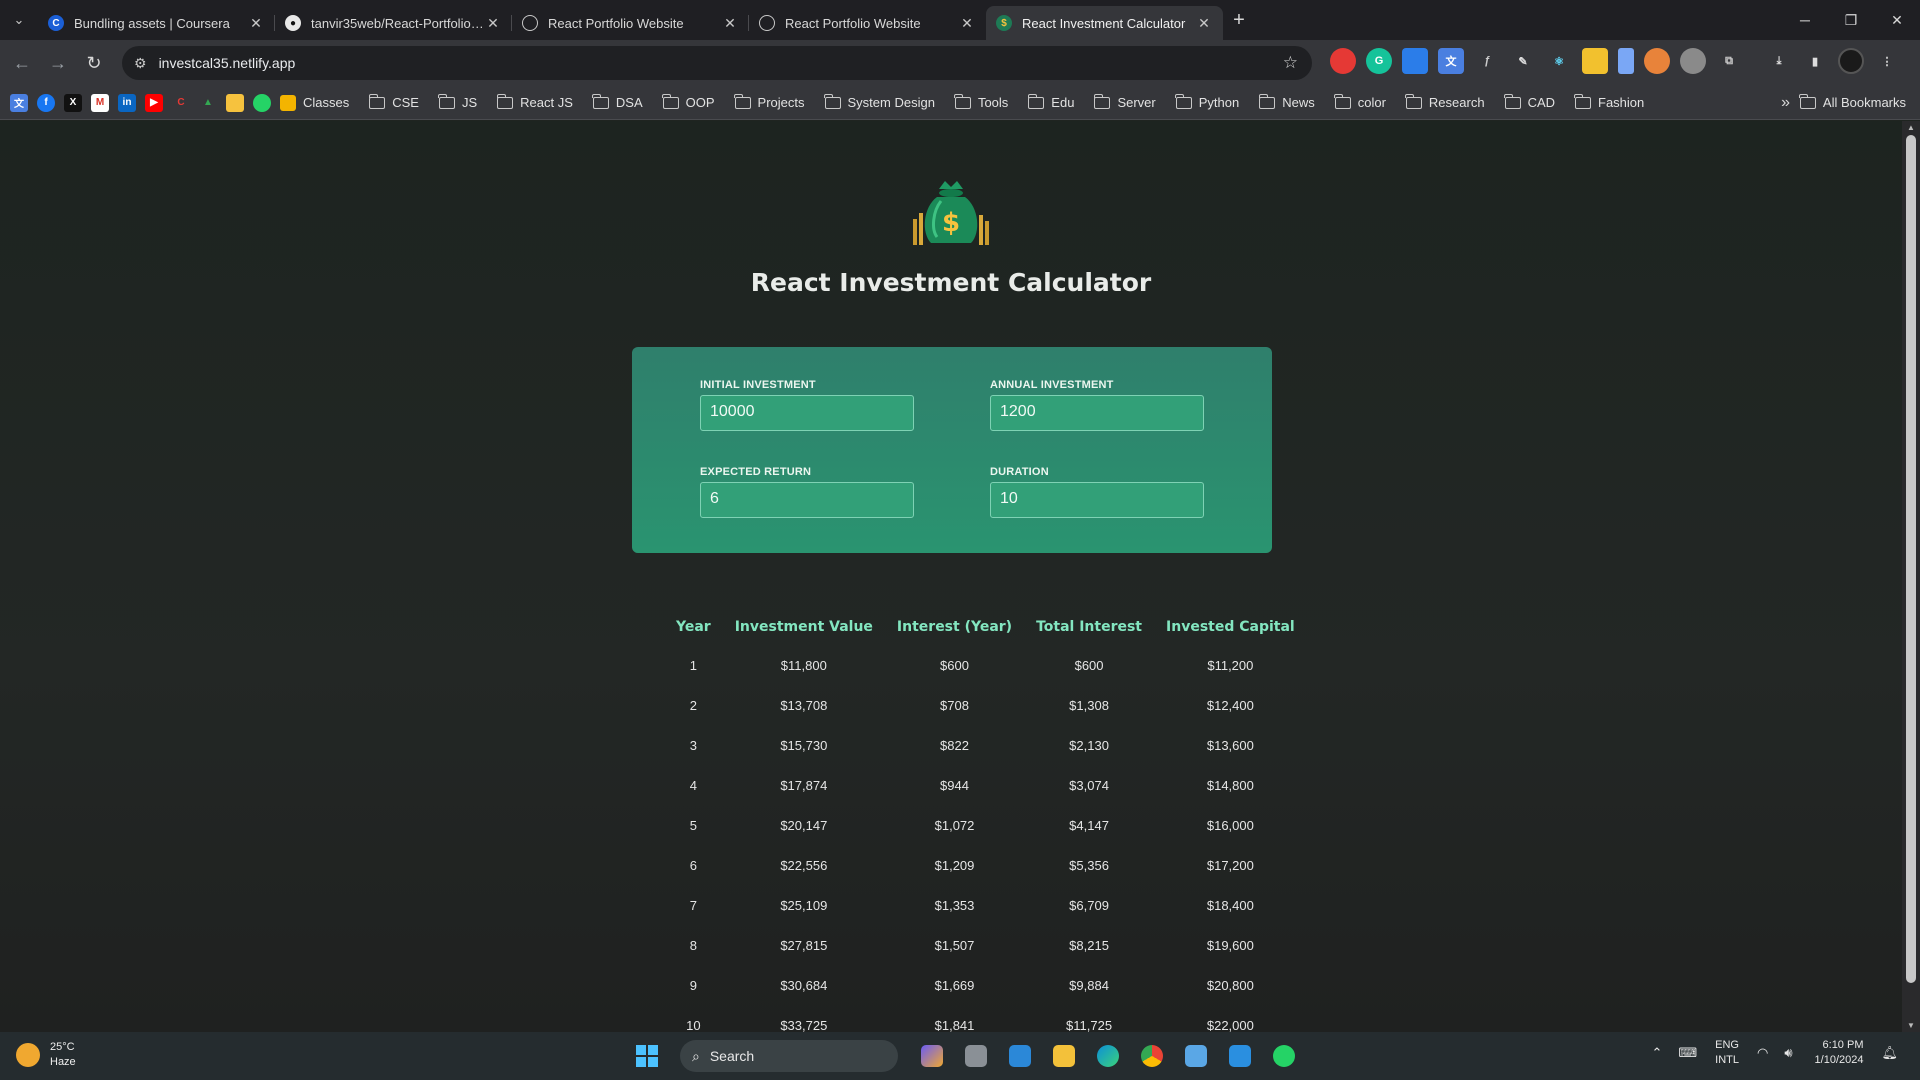  Describe the element at coordinates (1595, 61) in the screenshot. I see `extension-yellow-icon` at that location.